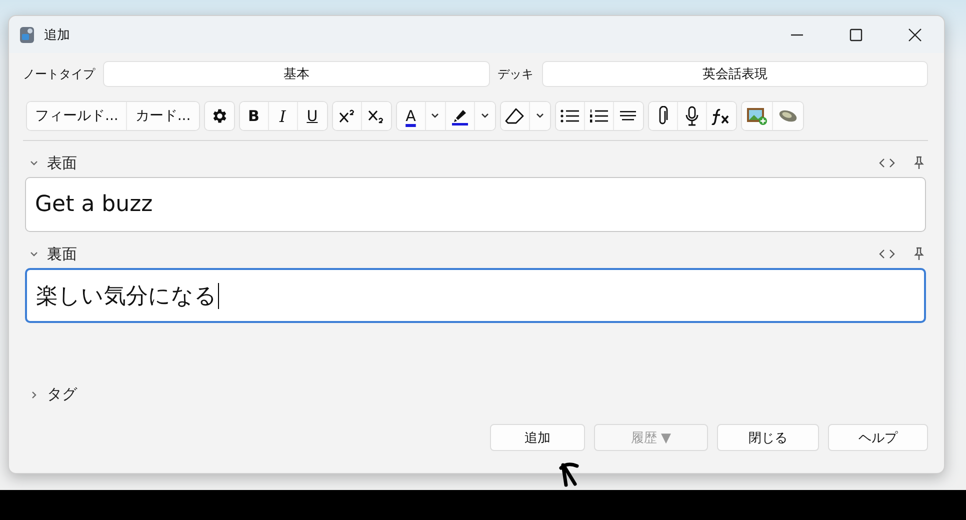 The width and height of the screenshot is (966, 520). What do you see at coordinates (735, 74) in the screenshot?
I see `deck-selector: 英会話表現` at bounding box center [735, 74].